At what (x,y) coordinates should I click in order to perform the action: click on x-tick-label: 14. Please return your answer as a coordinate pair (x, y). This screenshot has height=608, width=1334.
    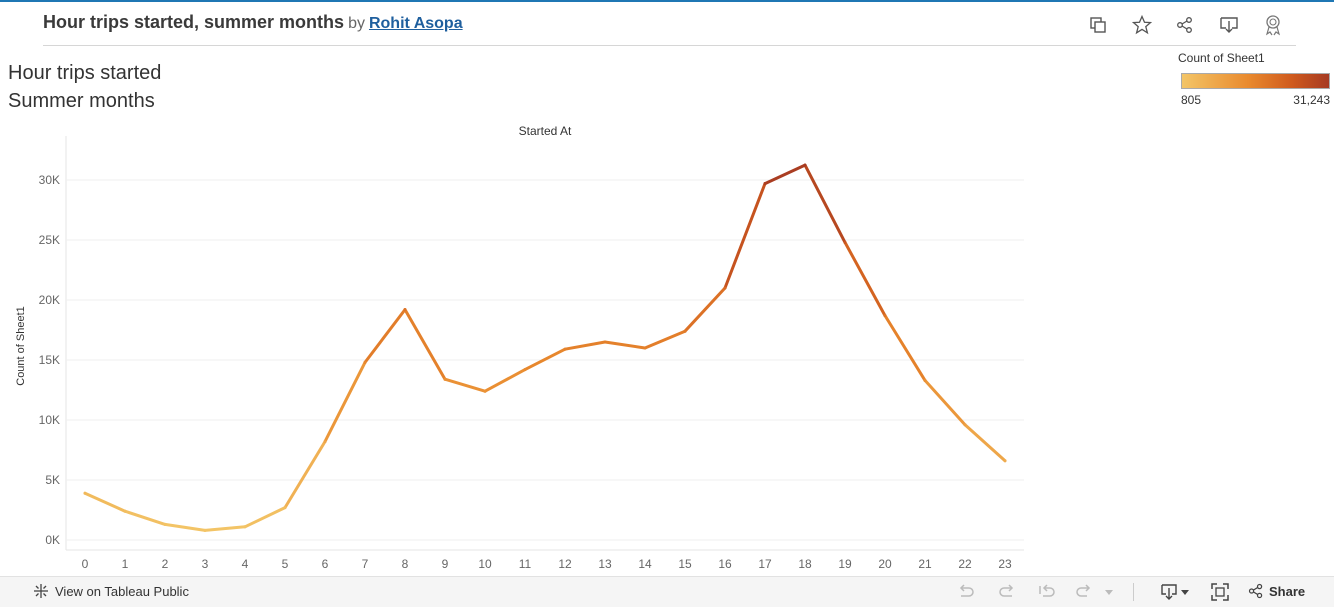
    Looking at the image, I should click on (645, 564).